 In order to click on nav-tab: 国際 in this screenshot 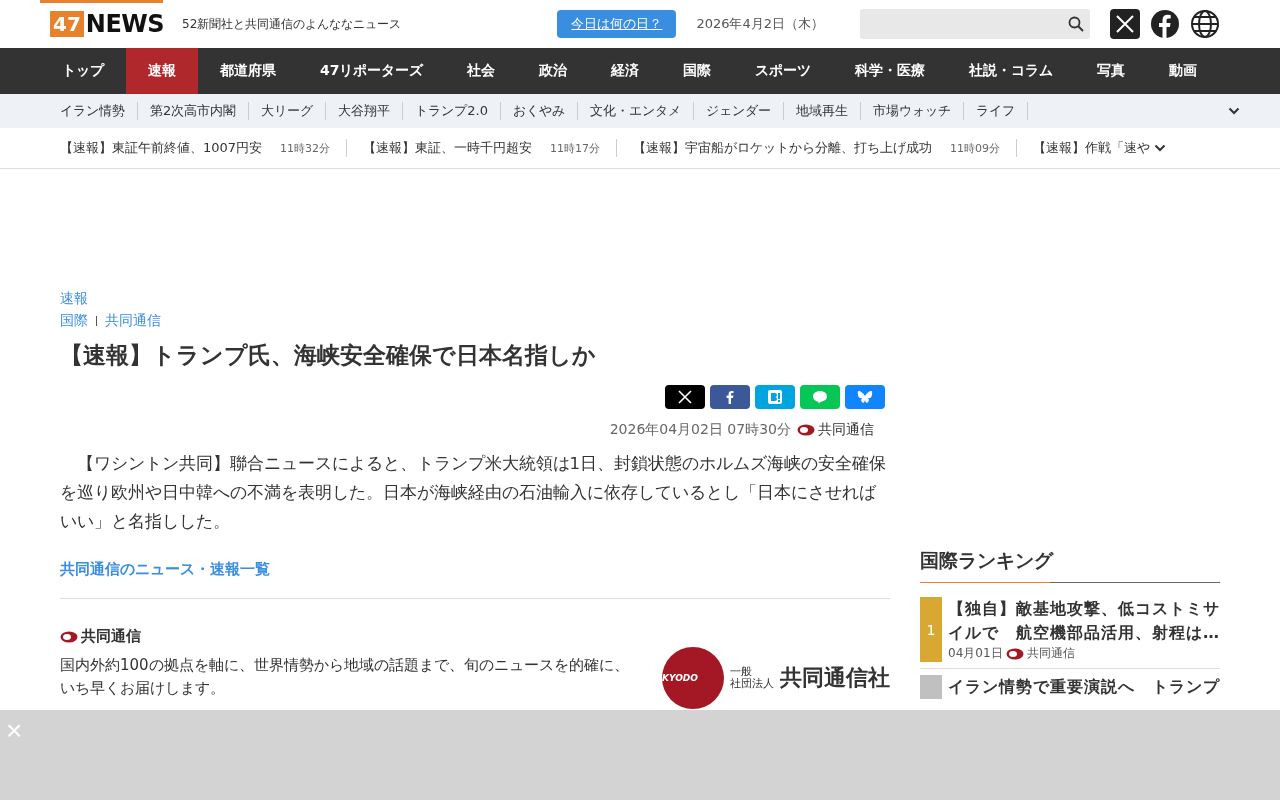, I will do `click(697, 71)`.